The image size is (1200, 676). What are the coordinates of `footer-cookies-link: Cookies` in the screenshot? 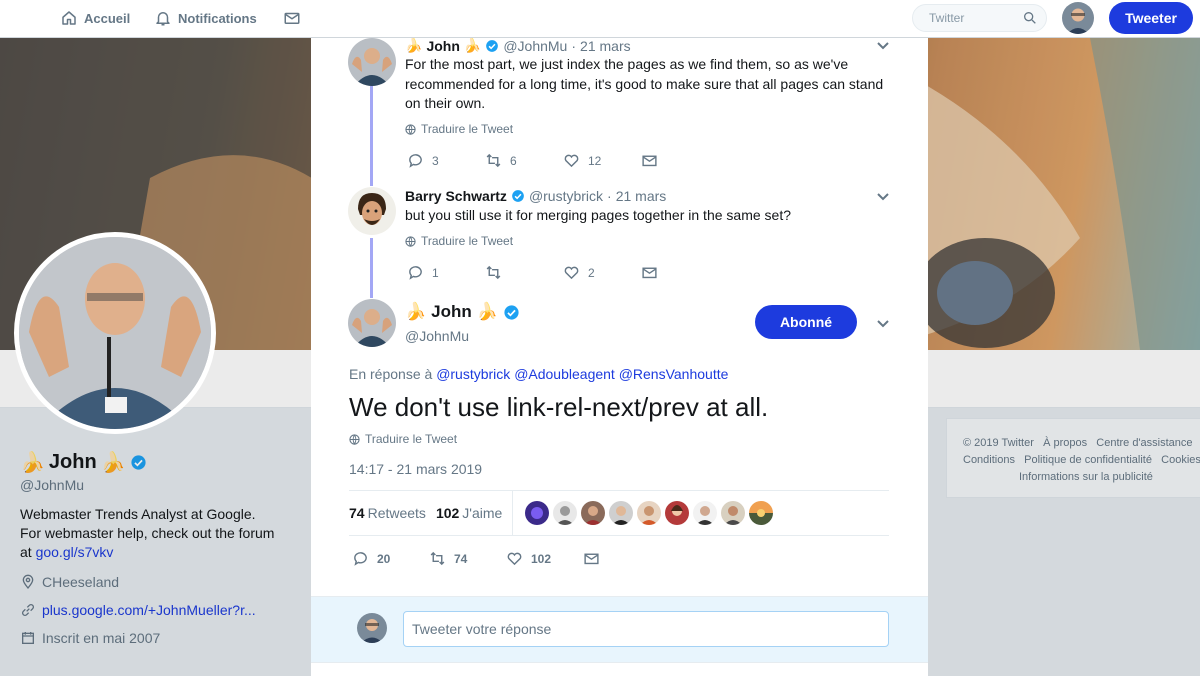 It's located at (1180, 460).